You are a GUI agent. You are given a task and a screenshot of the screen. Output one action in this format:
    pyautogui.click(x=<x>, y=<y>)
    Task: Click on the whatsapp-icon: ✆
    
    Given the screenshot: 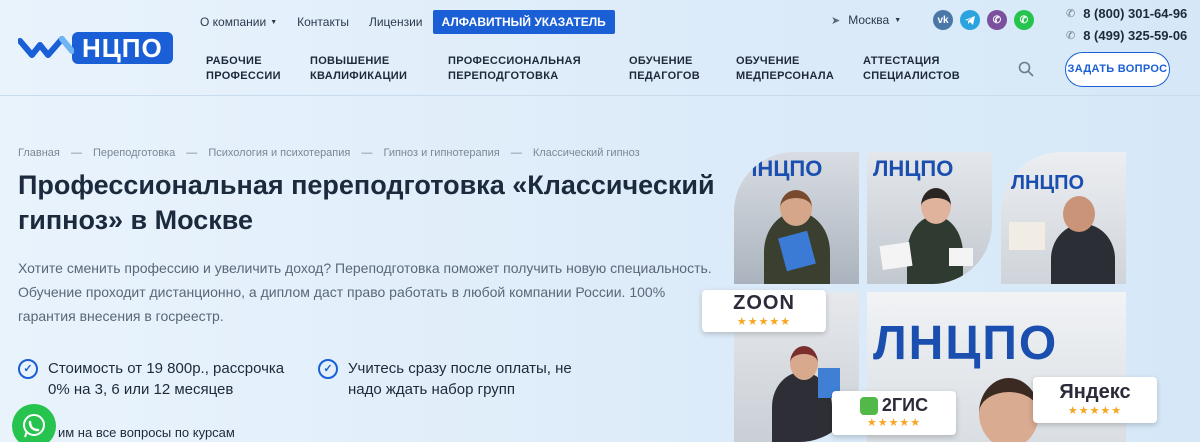 What is the action you would take?
    pyautogui.click(x=1024, y=20)
    